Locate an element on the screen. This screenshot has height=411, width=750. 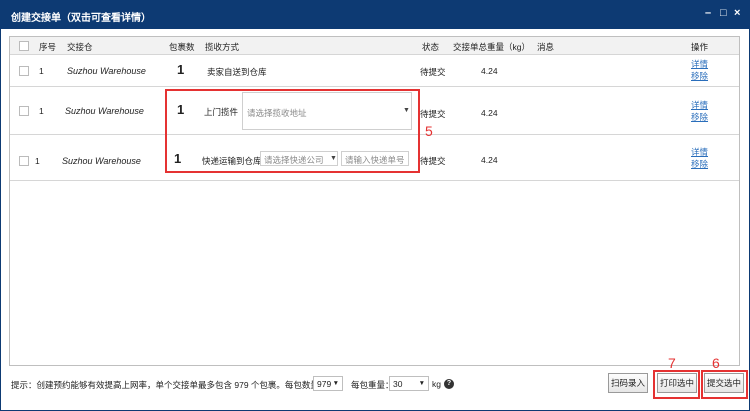
header-pickup-method: 揽收方式 is located at coordinates (222, 47).